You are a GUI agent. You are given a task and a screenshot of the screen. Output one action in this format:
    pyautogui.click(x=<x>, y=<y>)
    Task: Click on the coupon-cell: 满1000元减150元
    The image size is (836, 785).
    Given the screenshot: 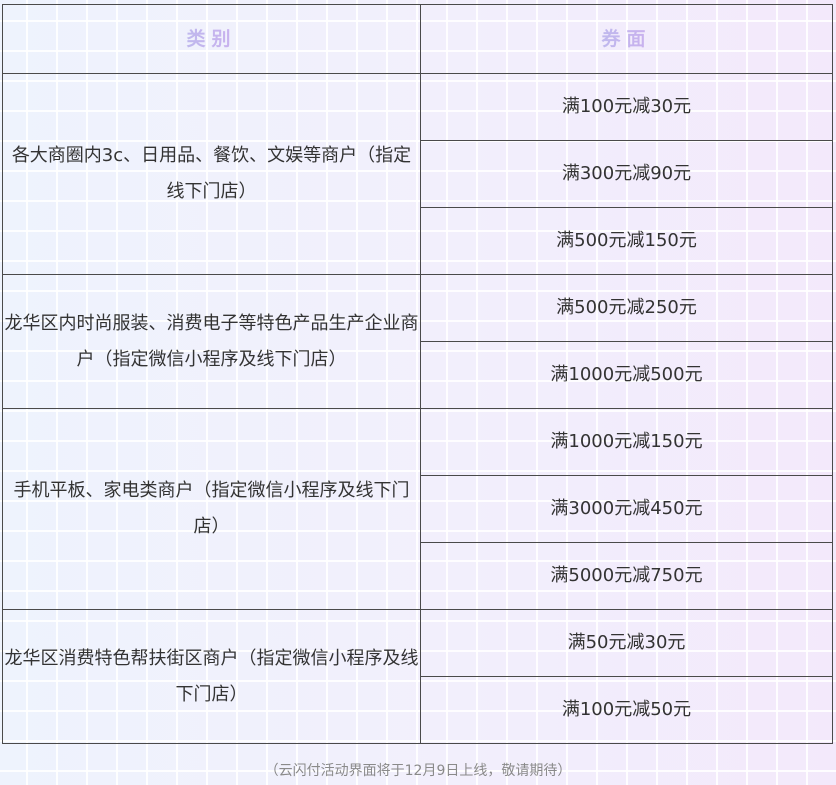 What is the action you would take?
    pyautogui.click(x=626, y=442)
    